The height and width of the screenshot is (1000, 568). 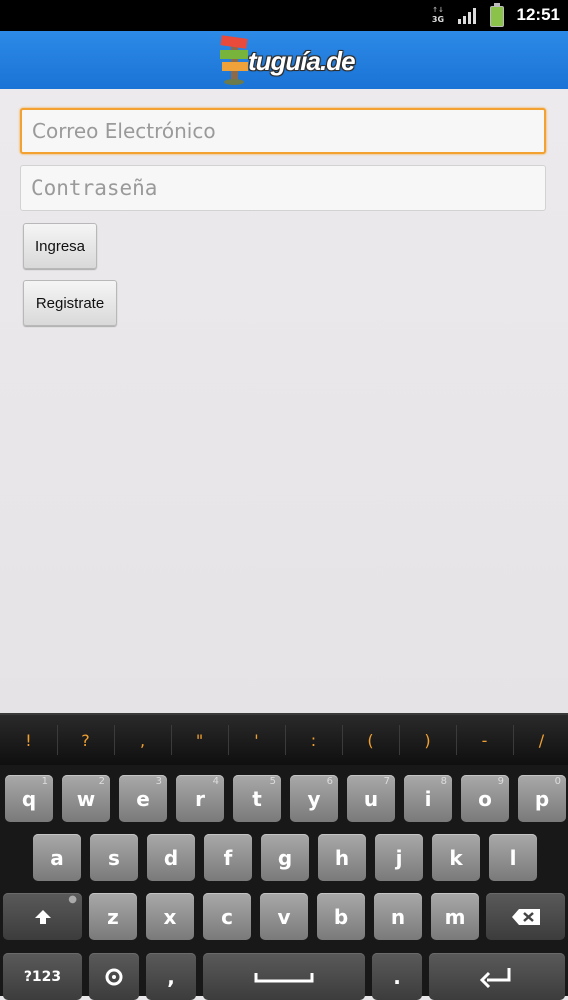 I want to click on key-hint: 8, so click(x=443, y=781).